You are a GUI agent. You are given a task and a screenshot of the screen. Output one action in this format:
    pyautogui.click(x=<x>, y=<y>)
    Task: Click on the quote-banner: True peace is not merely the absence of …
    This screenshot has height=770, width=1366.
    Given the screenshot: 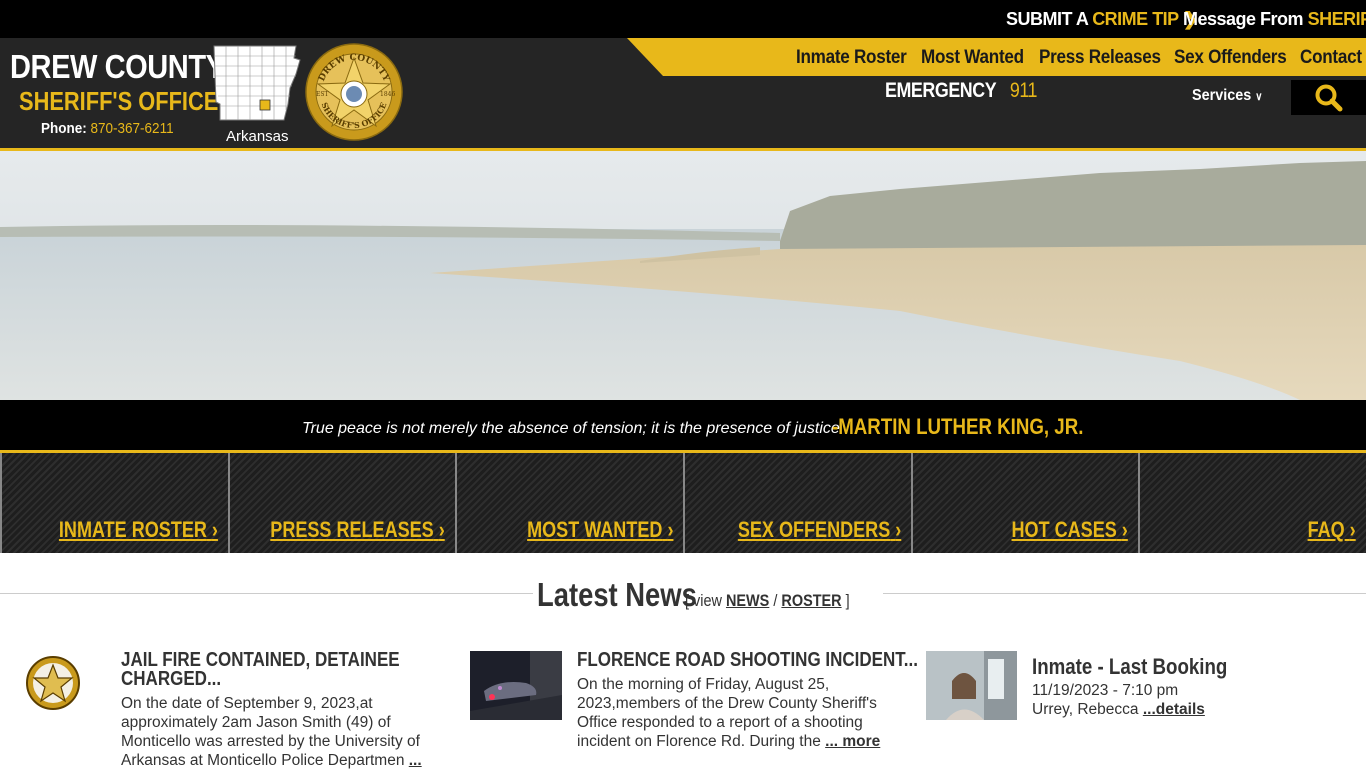 What is the action you would take?
    pyautogui.click(x=683, y=425)
    